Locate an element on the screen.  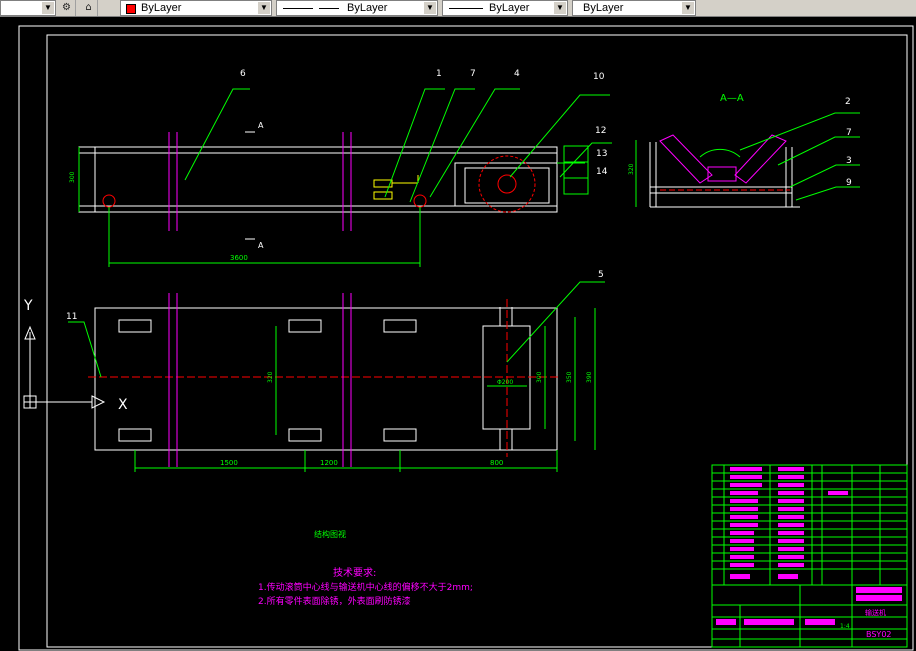
section-marker-a is located at coordinates (250, 185).